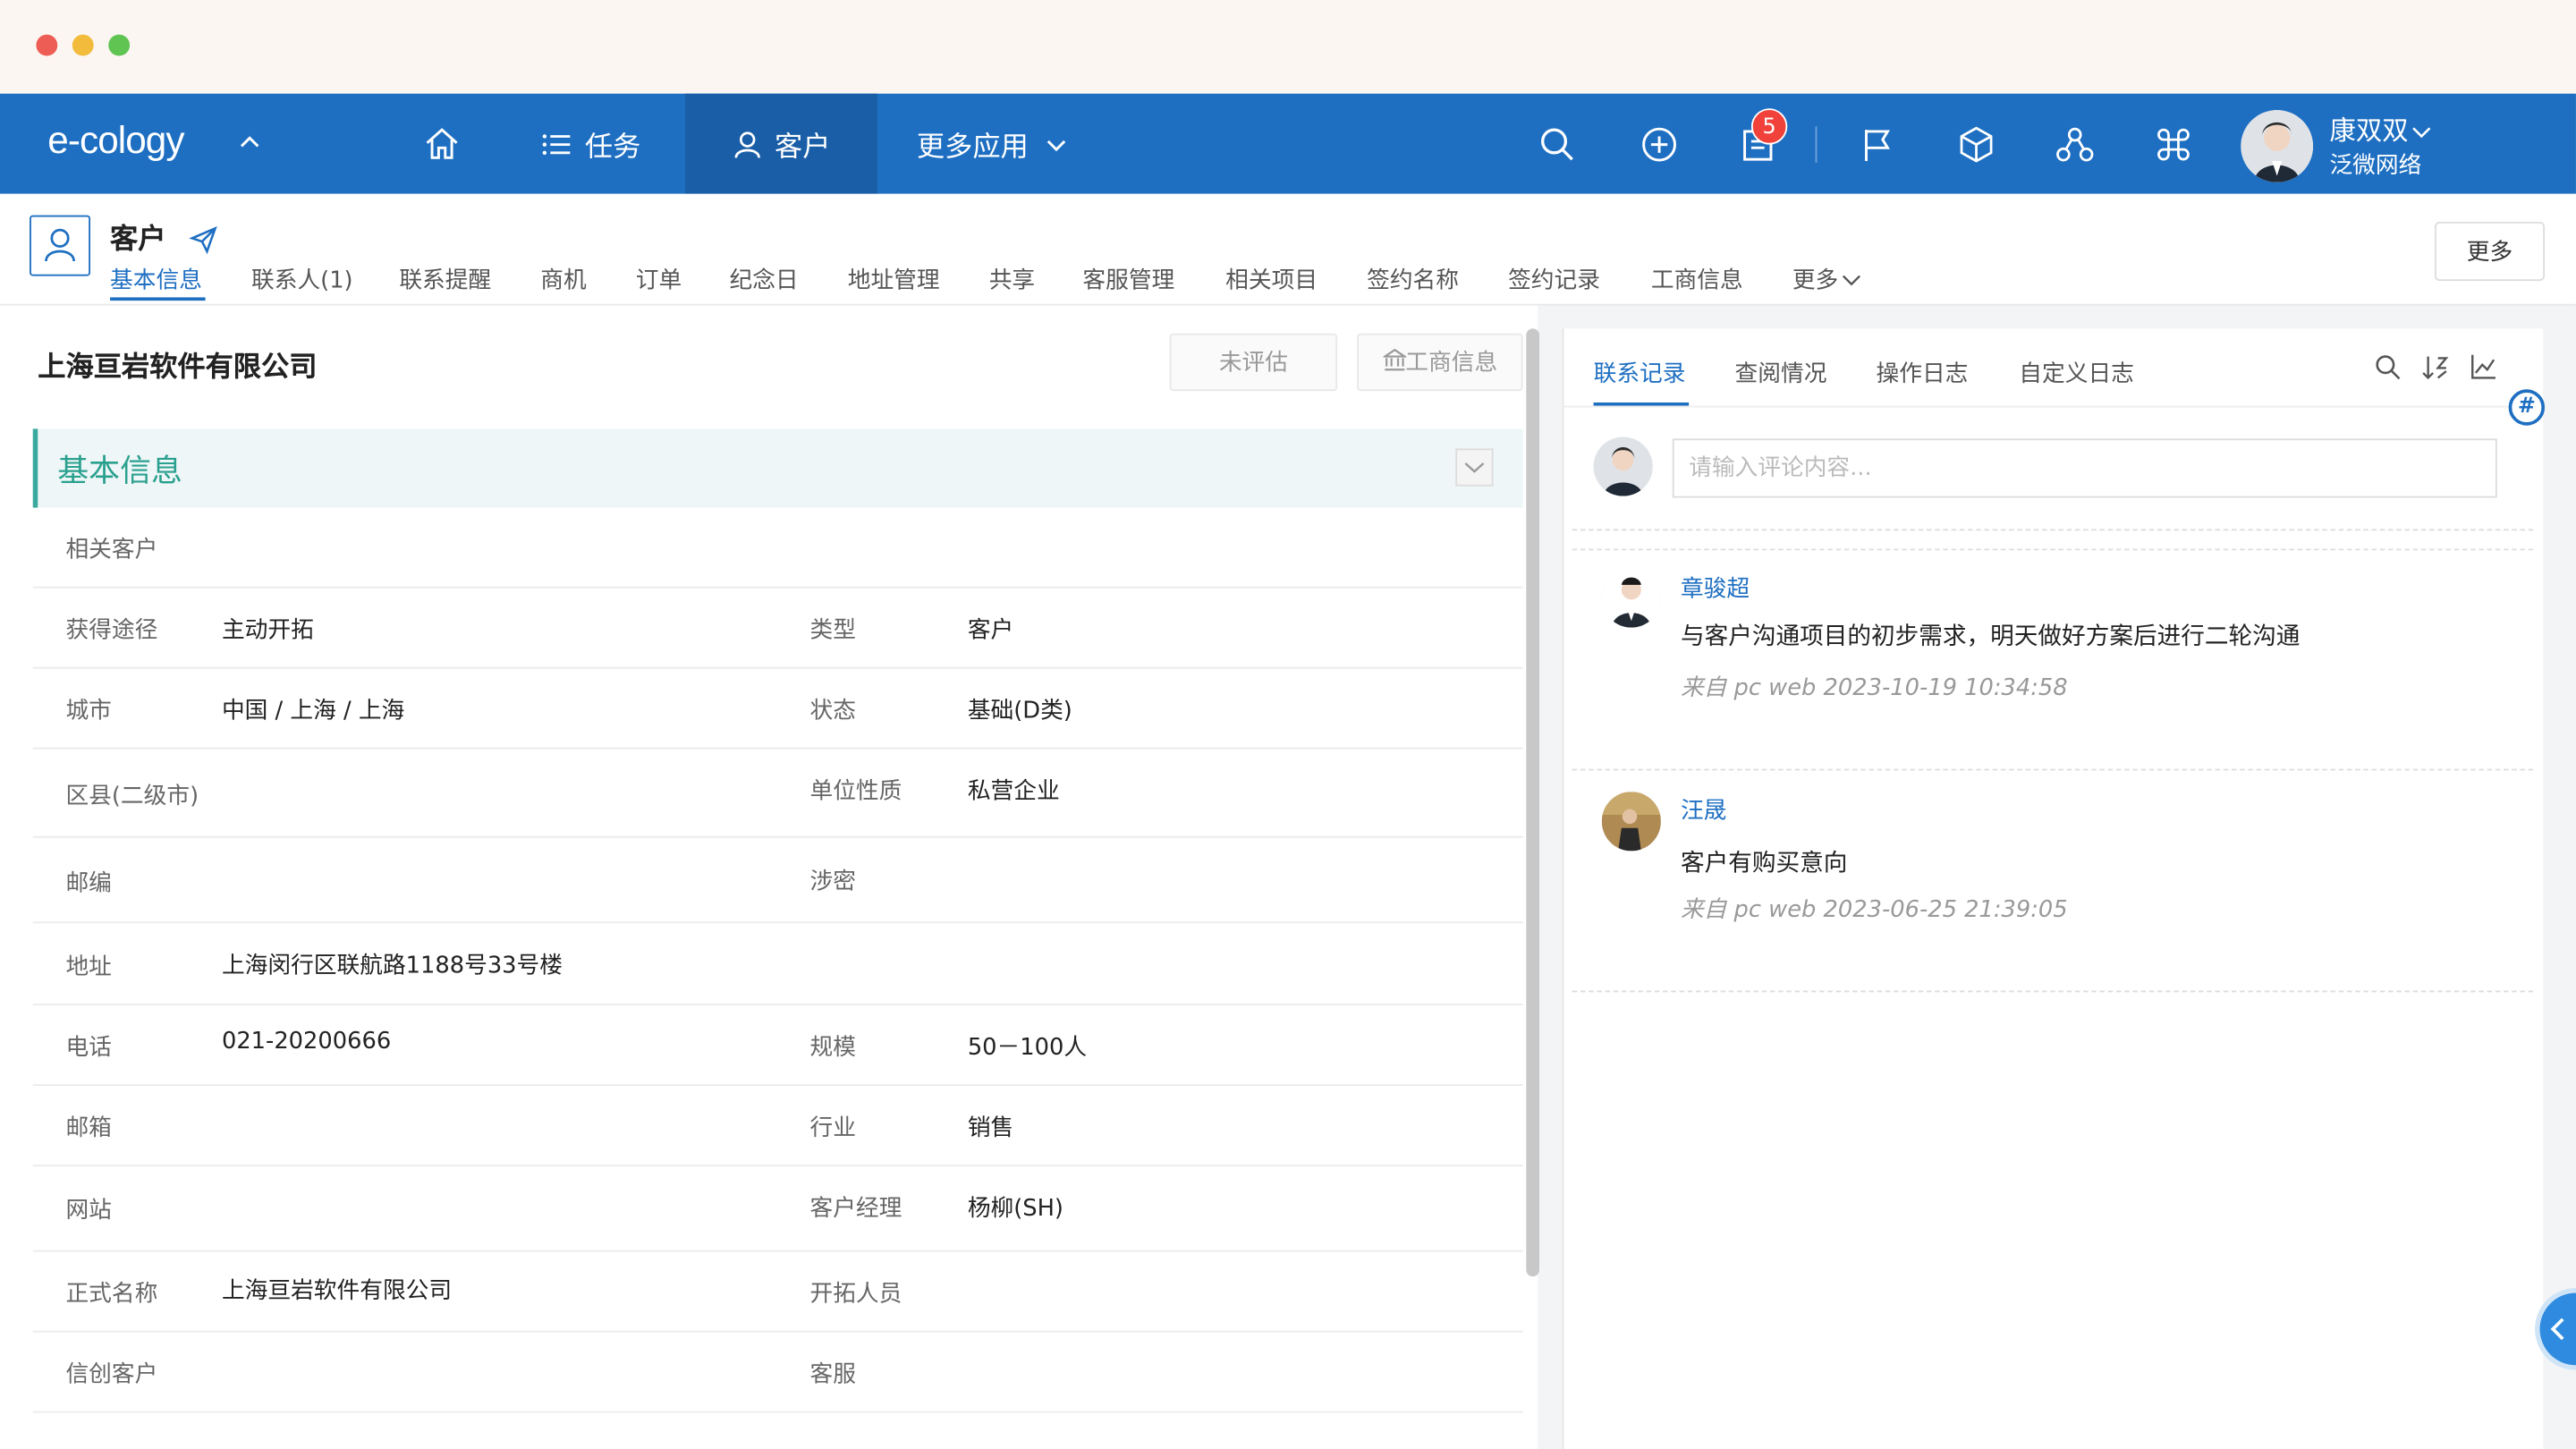  What do you see at coordinates (156, 279) in the screenshot?
I see `tab-basic-info: 基本信息` at bounding box center [156, 279].